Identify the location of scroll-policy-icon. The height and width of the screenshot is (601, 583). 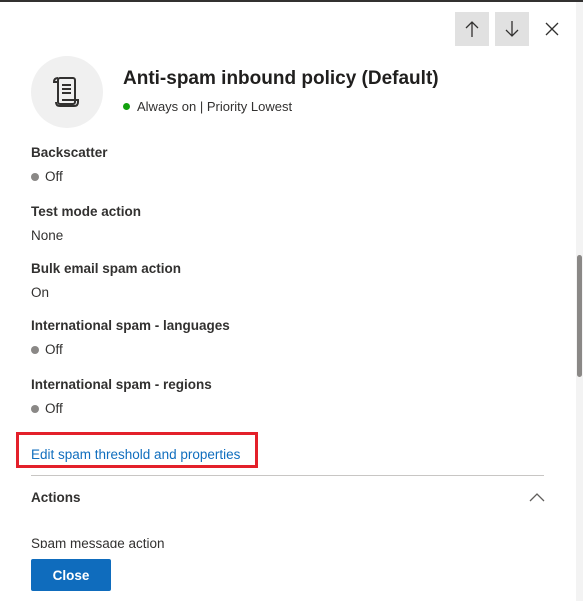
(65, 92).